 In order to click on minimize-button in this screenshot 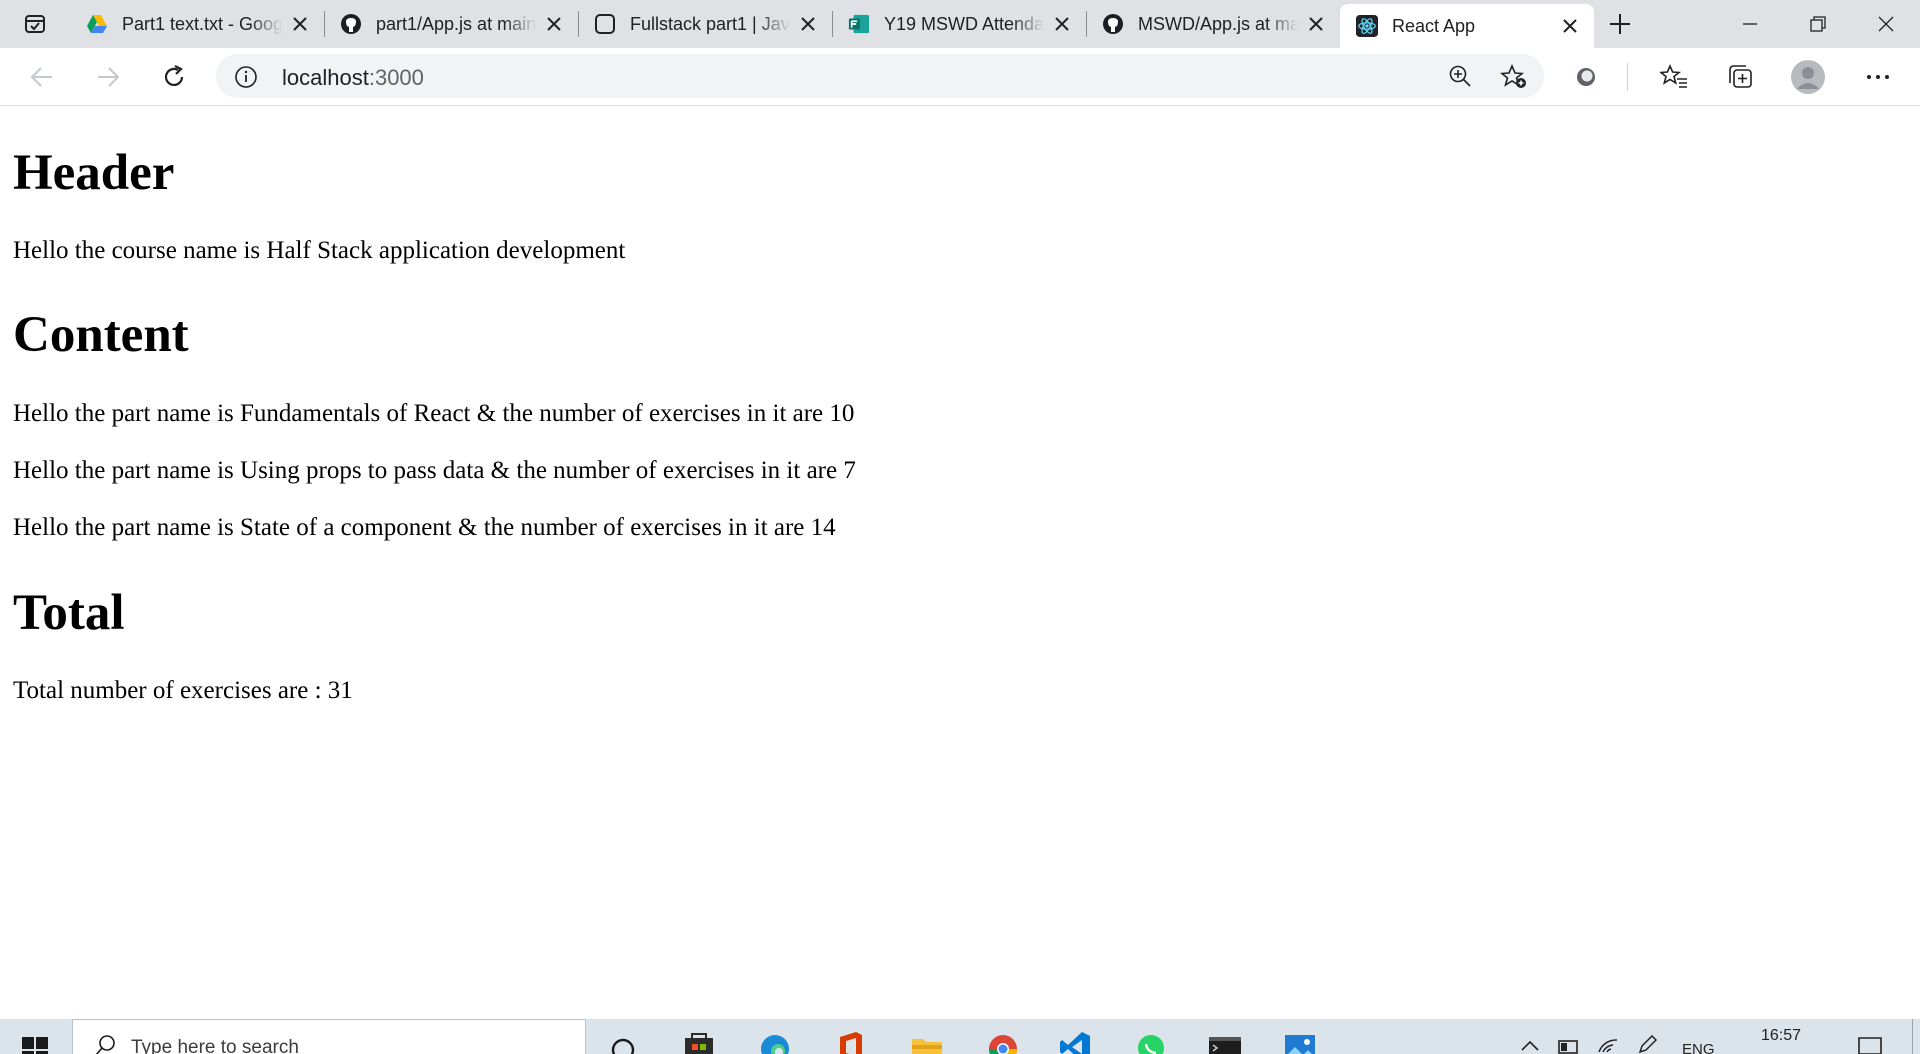, I will do `click(1750, 24)`.